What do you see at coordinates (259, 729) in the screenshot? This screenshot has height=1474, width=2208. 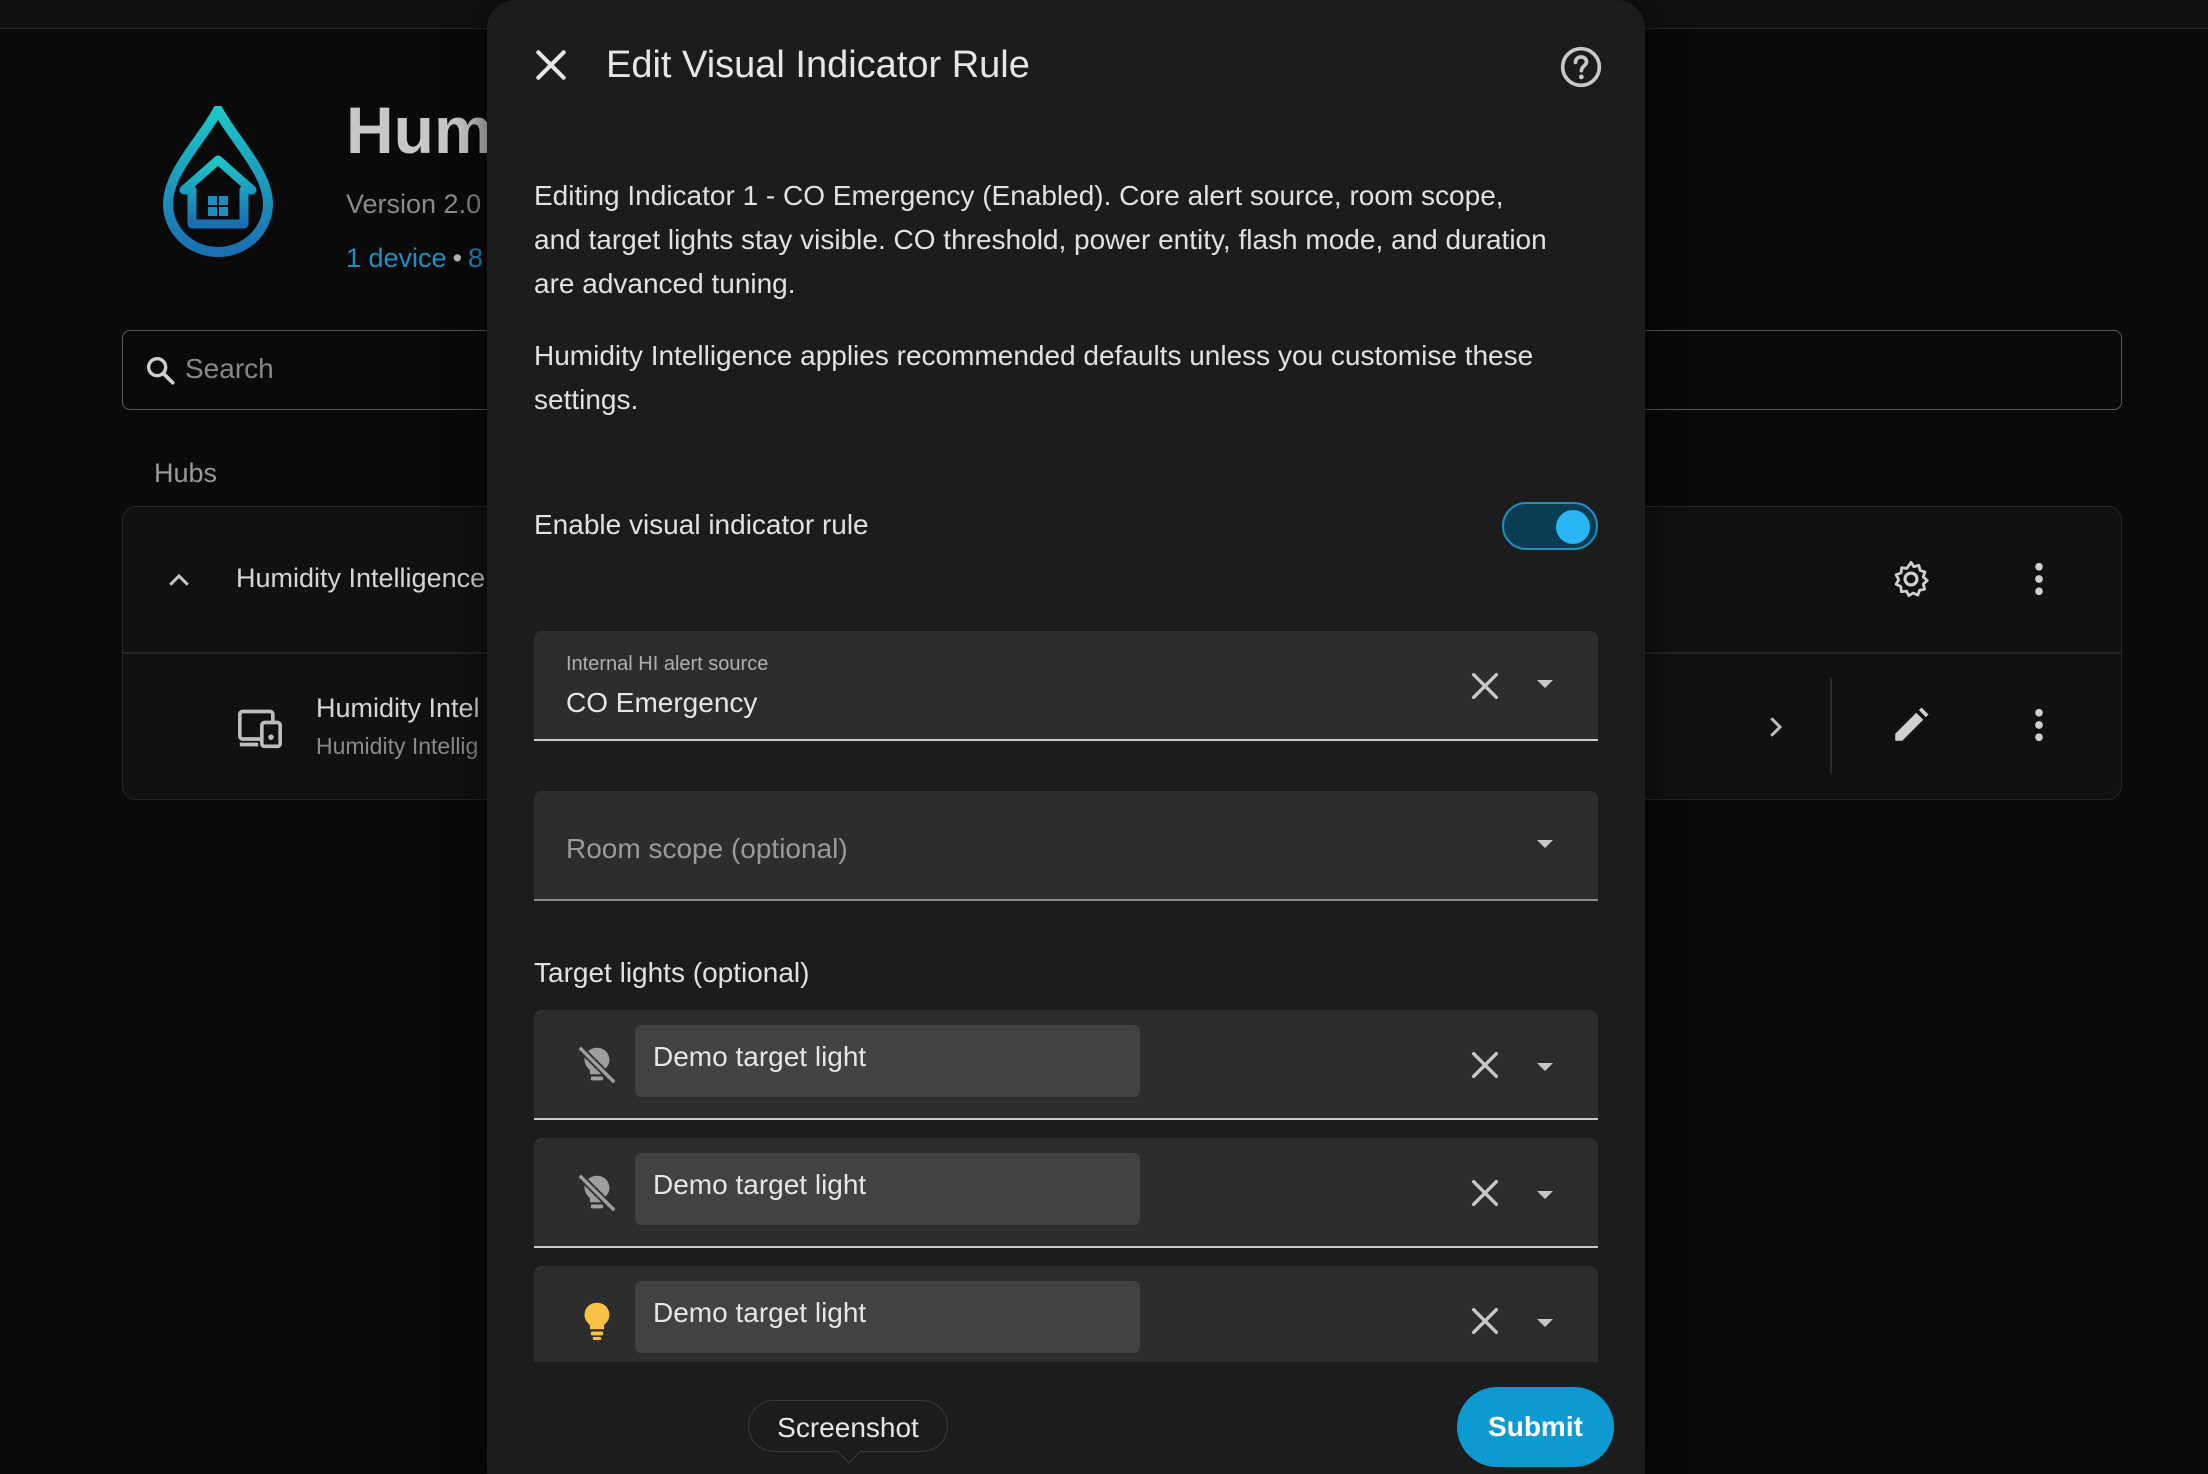 I see `devices-icon` at bounding box center [259, 729].